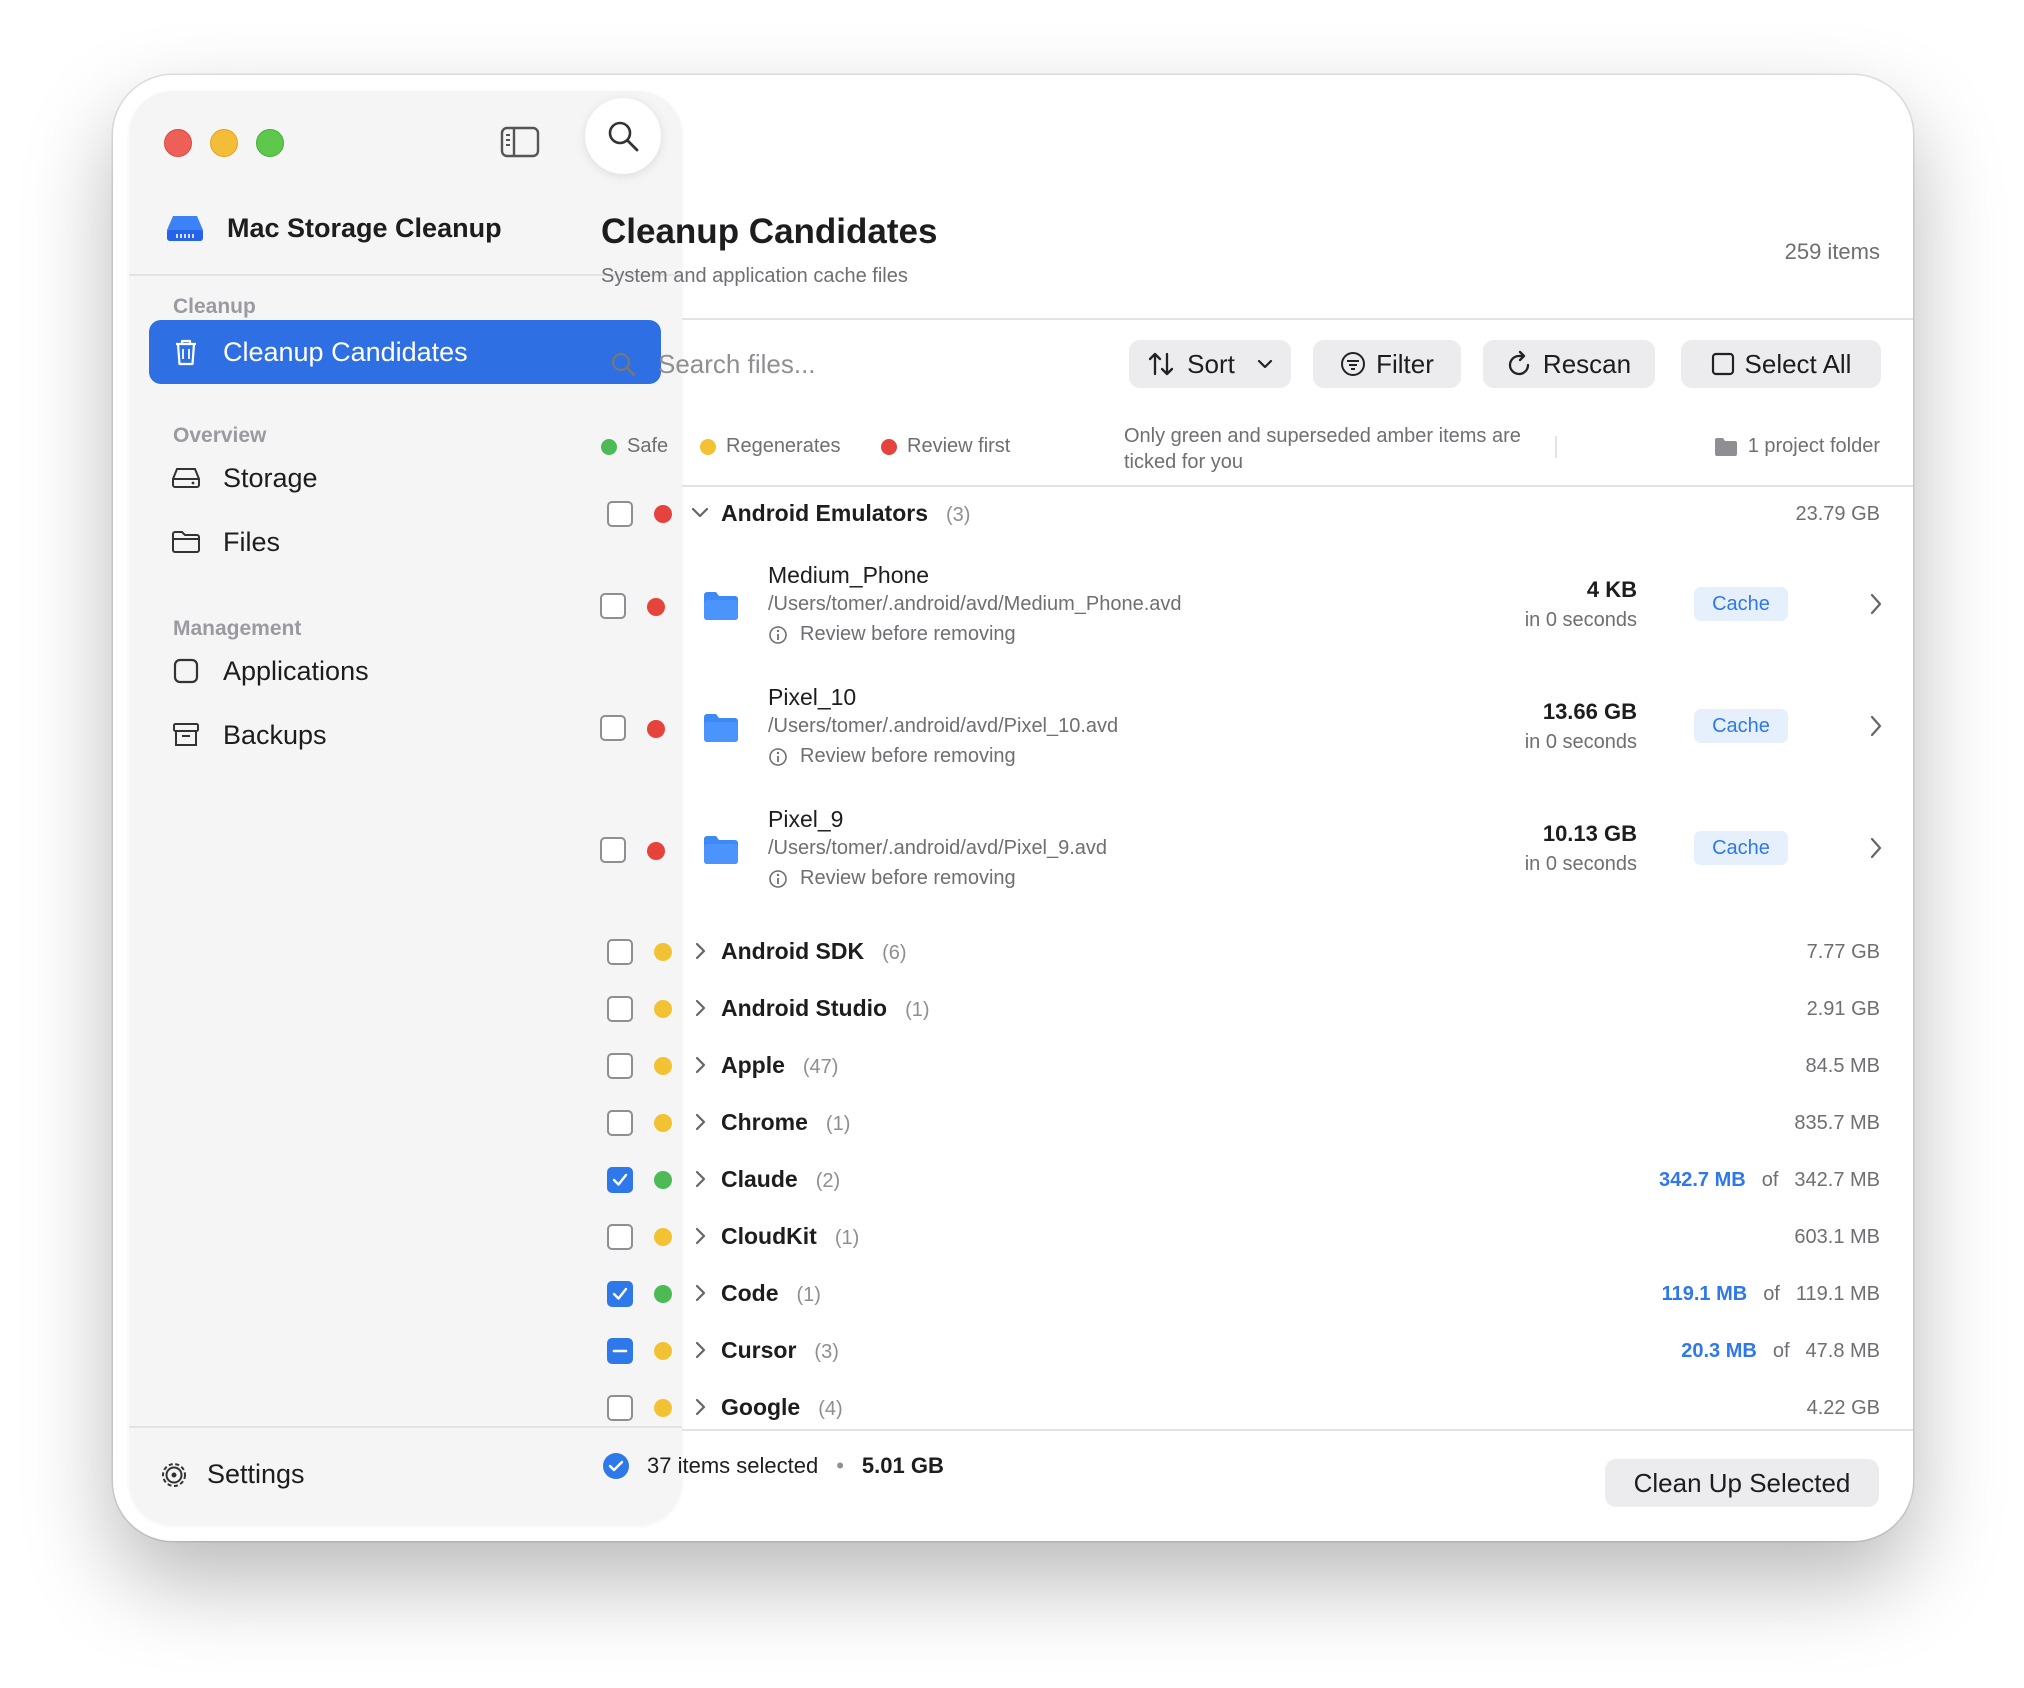 The width and height of the screenshot is (2024, 1688). Describe the element at coordinates (1771, 1294) in the screenshot. I see `group-size: 119.1 MB of 119.1 MB` at that location.